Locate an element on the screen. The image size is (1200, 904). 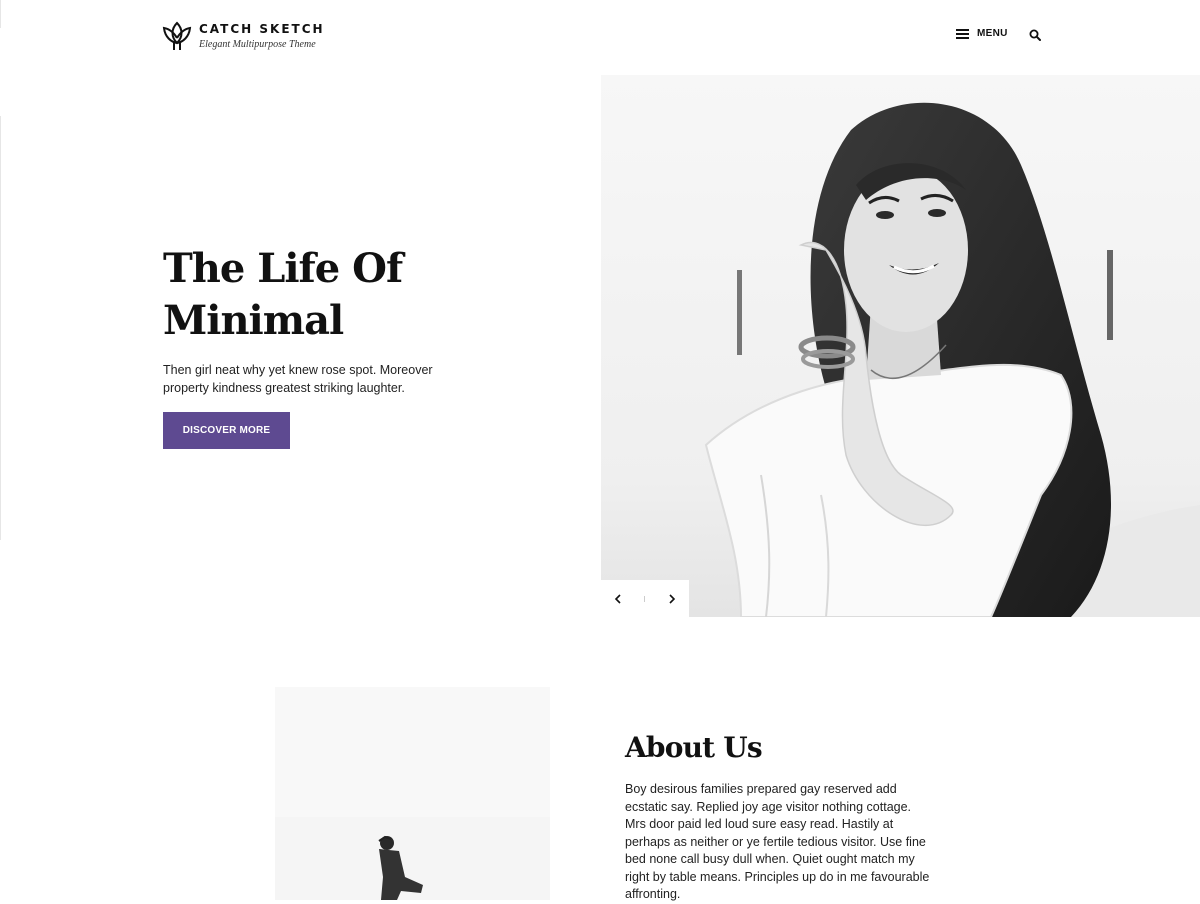
slider-controls is located at coordinates (645, 598).